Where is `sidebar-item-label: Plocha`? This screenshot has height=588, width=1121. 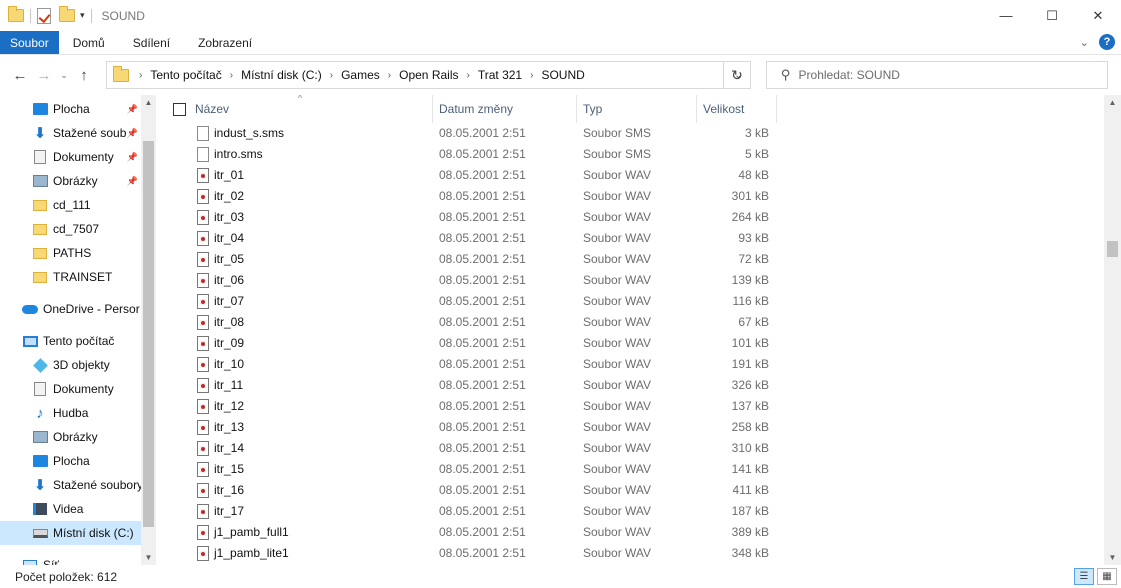 sidebar-item-label: Plocha is located at coordinates (71, 461).